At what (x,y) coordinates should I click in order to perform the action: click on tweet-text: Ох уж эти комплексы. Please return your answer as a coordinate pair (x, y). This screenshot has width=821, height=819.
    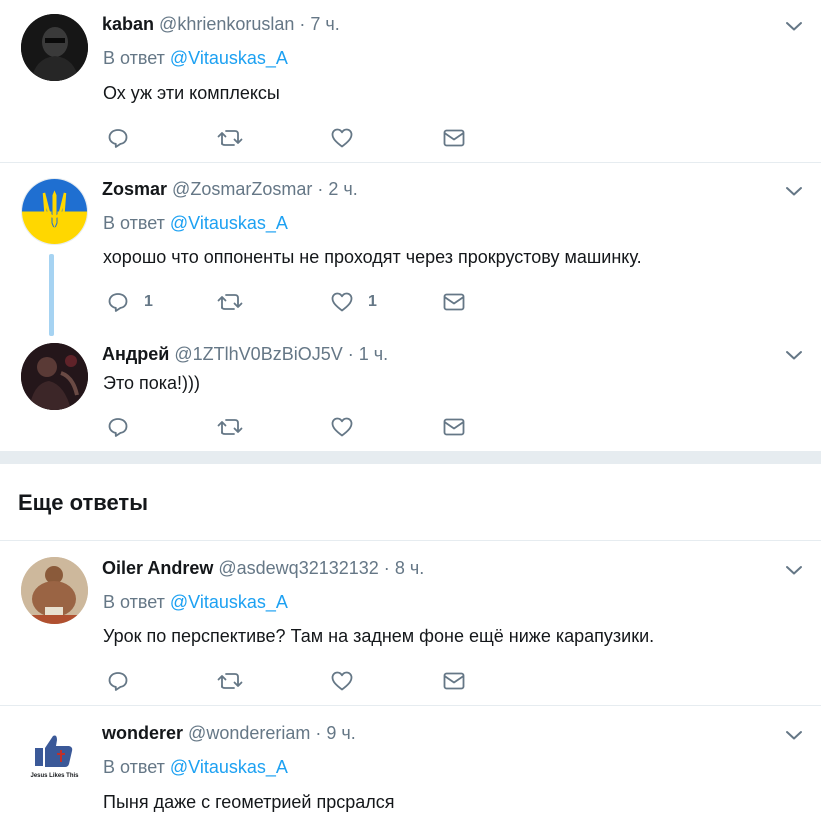
    Looking at the image, I should click on (191, 93).